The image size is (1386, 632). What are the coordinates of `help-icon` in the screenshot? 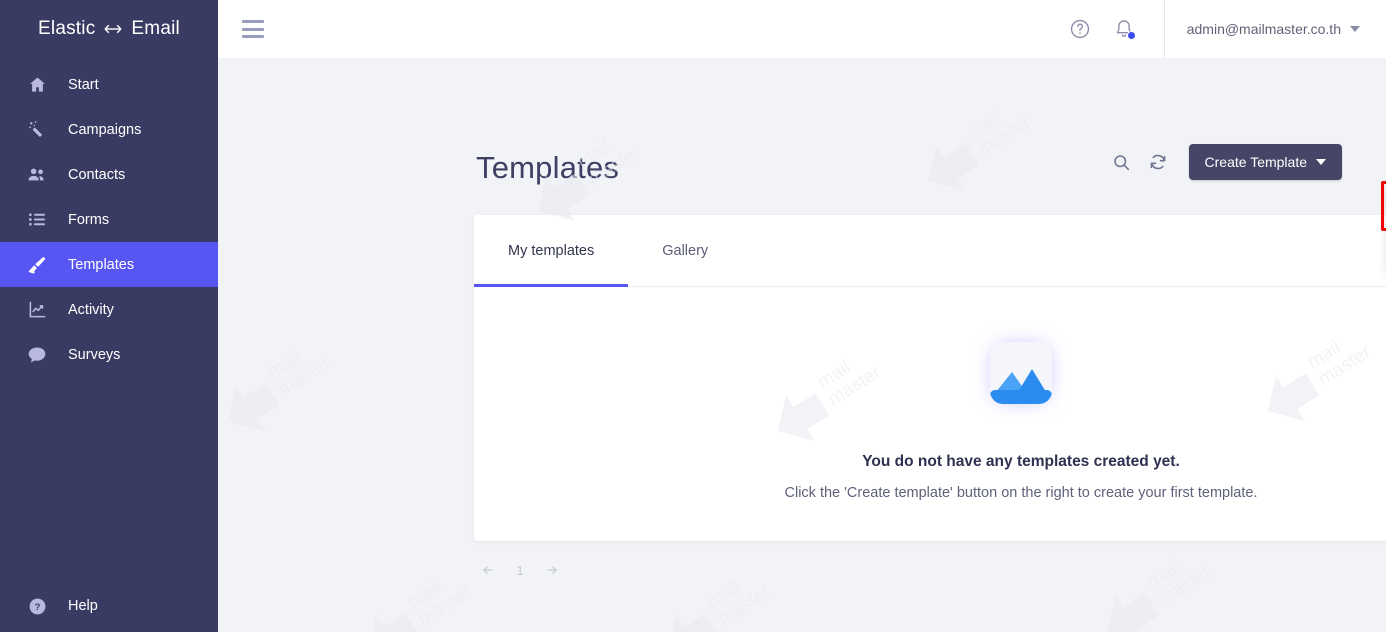 It's located at (1080, 29).